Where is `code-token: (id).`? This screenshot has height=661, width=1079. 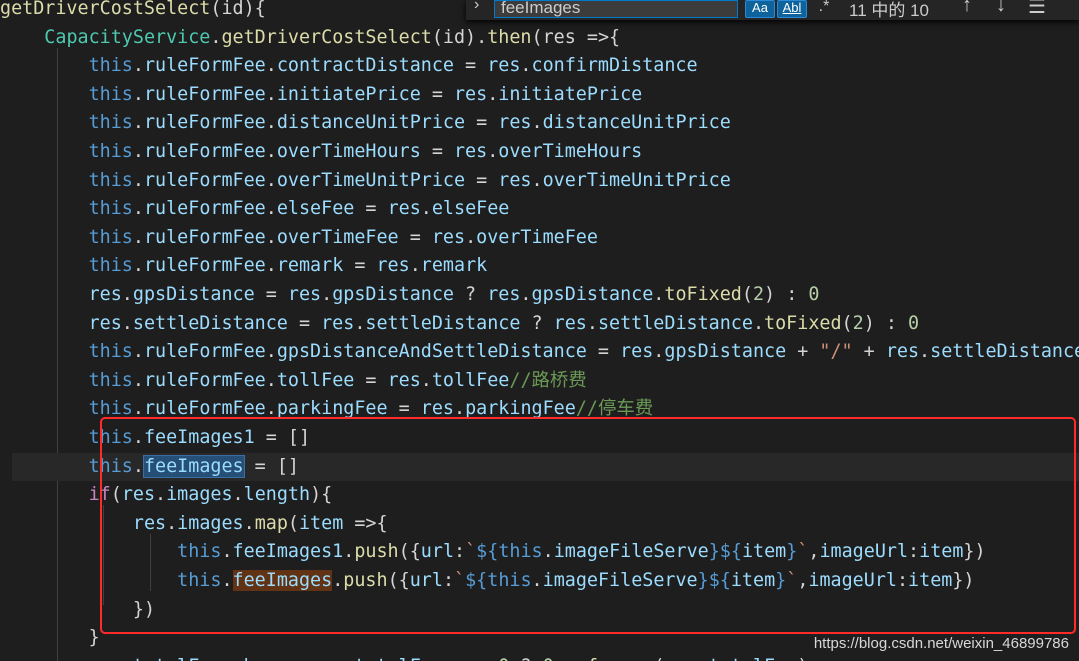
code-token: (id). is located at coordinates (459, 37).